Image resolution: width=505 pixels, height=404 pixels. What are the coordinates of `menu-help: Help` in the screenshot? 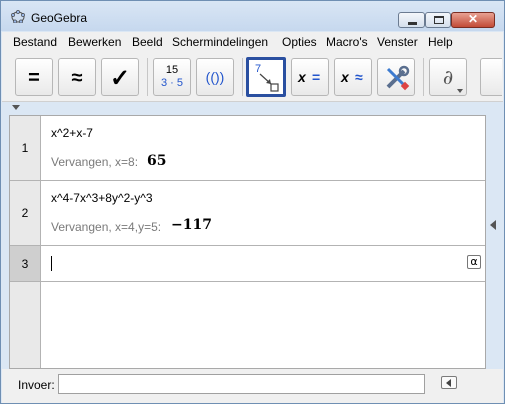 It's located at (440, 42).